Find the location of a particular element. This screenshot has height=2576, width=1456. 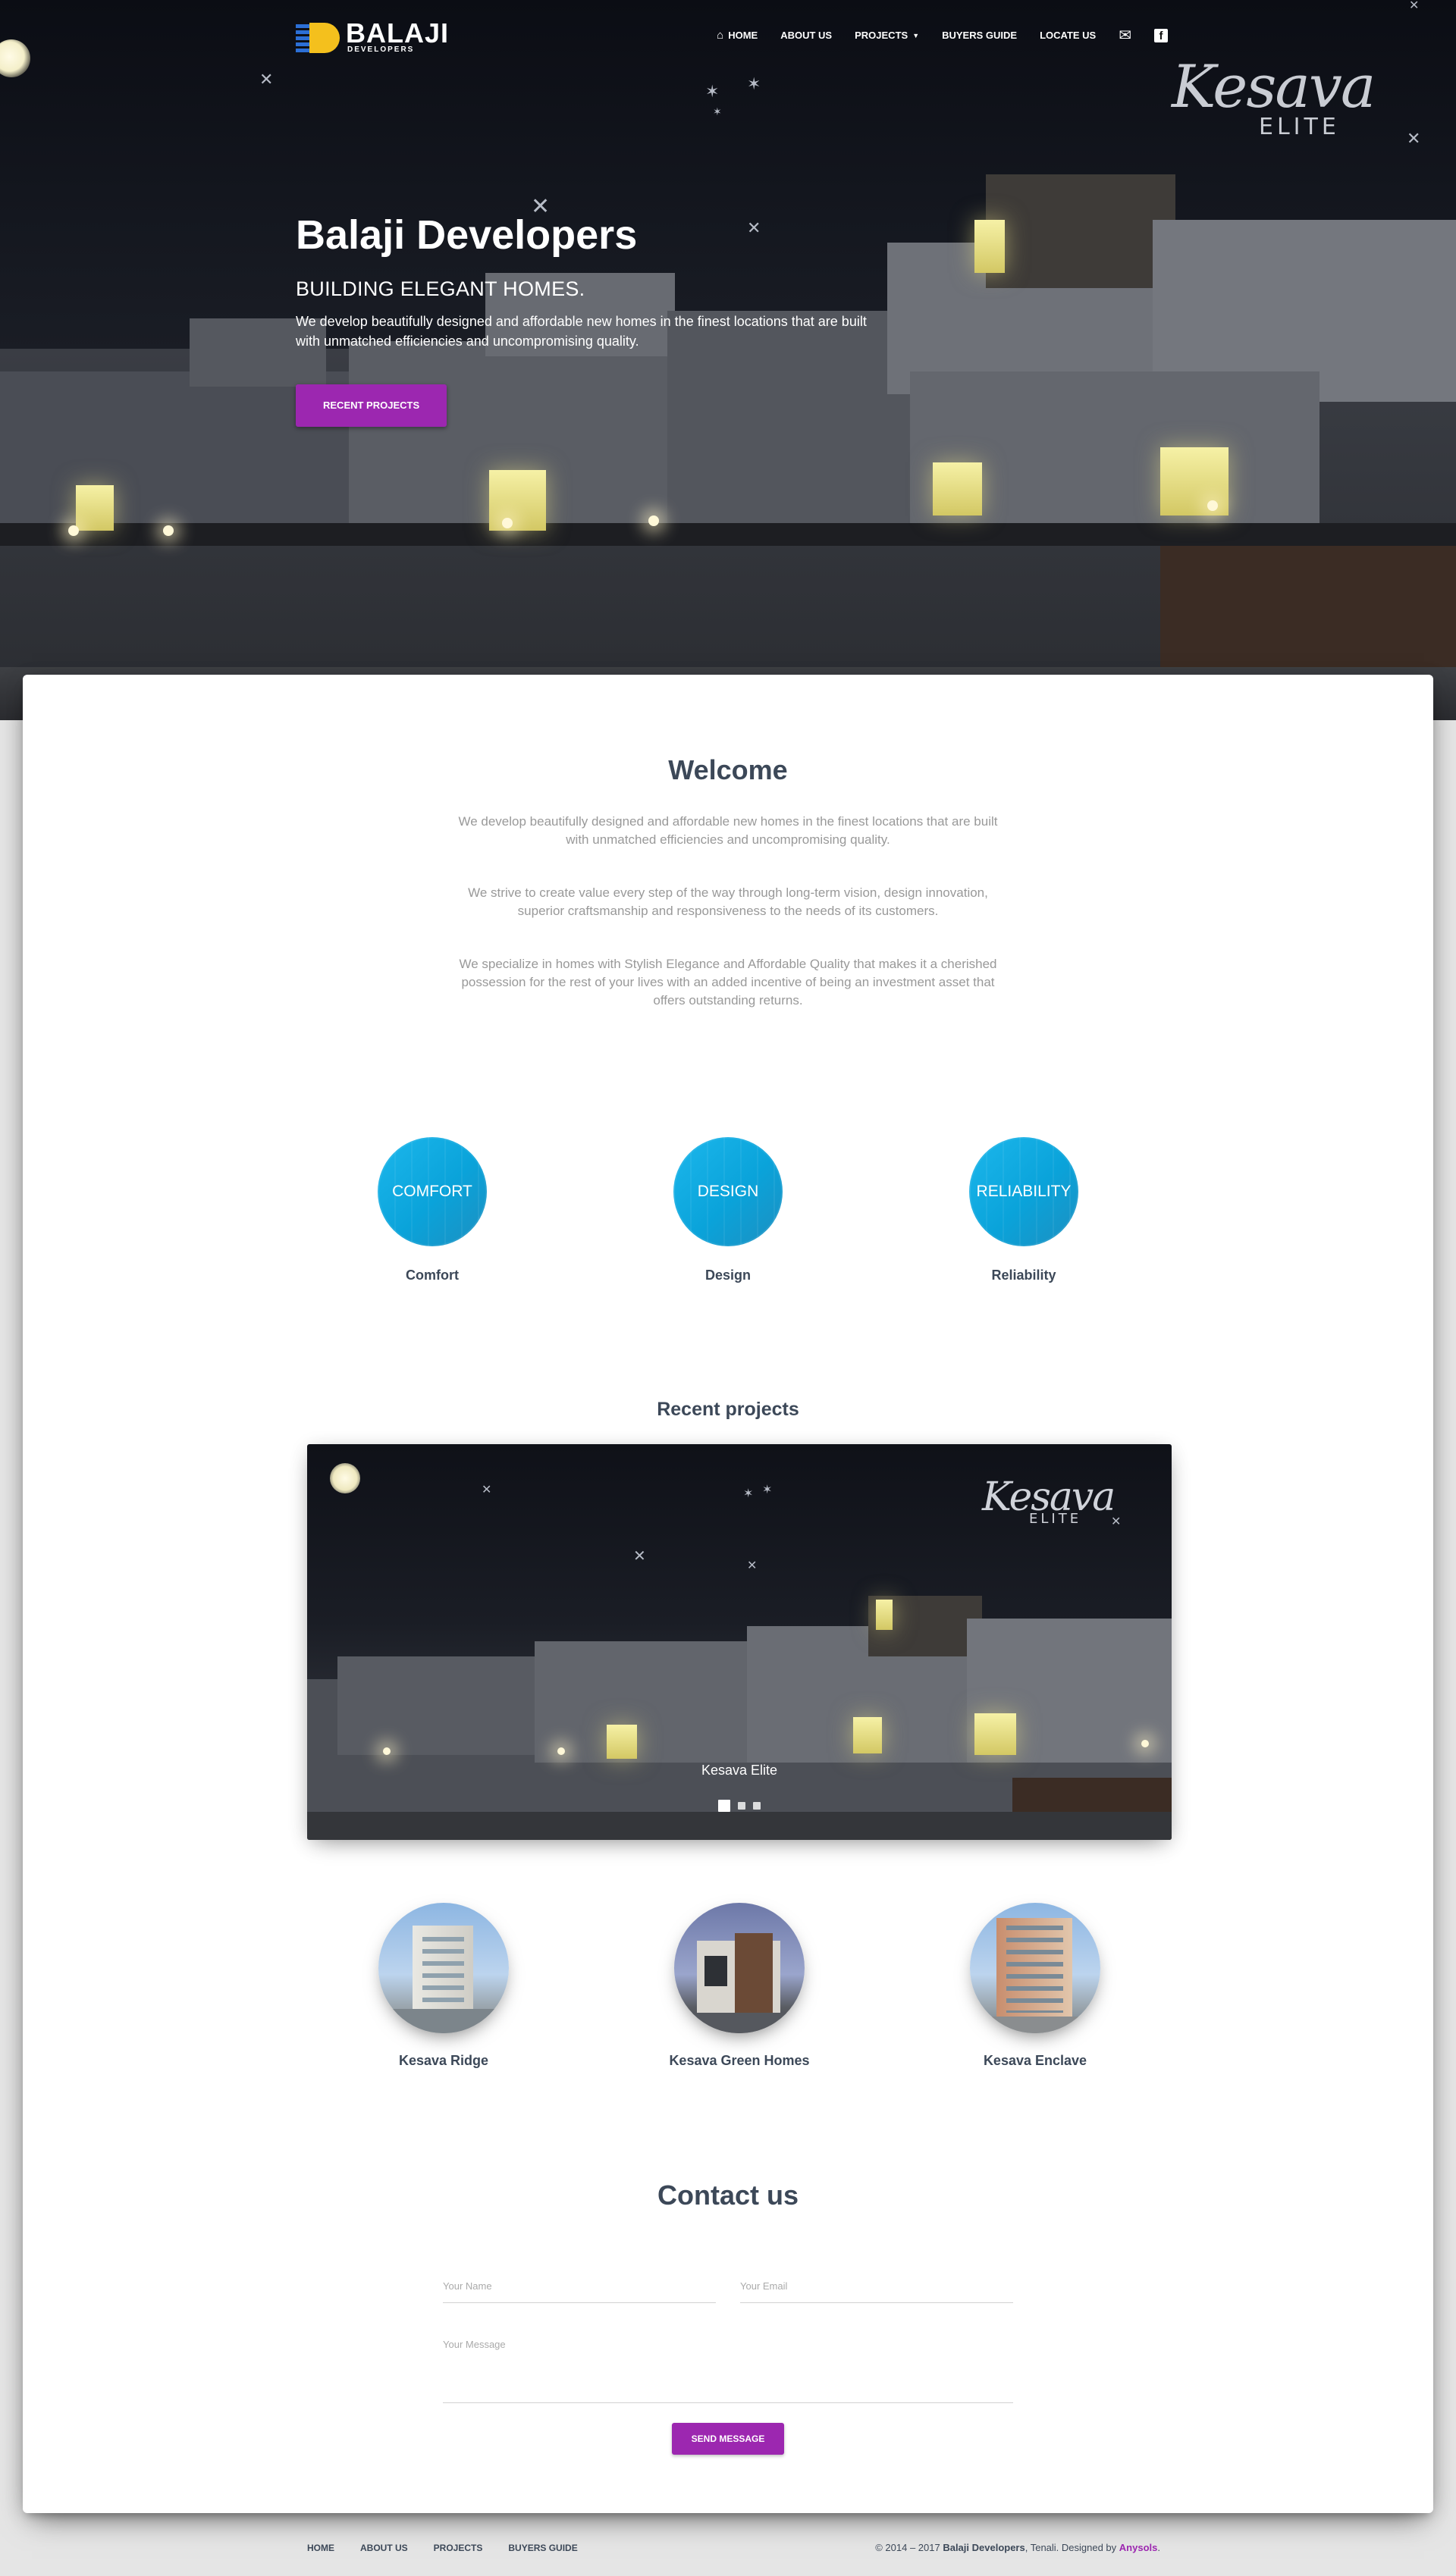

project-kesava-green-homes: Kesava Green Homes is located at coordinates (739, 1986).